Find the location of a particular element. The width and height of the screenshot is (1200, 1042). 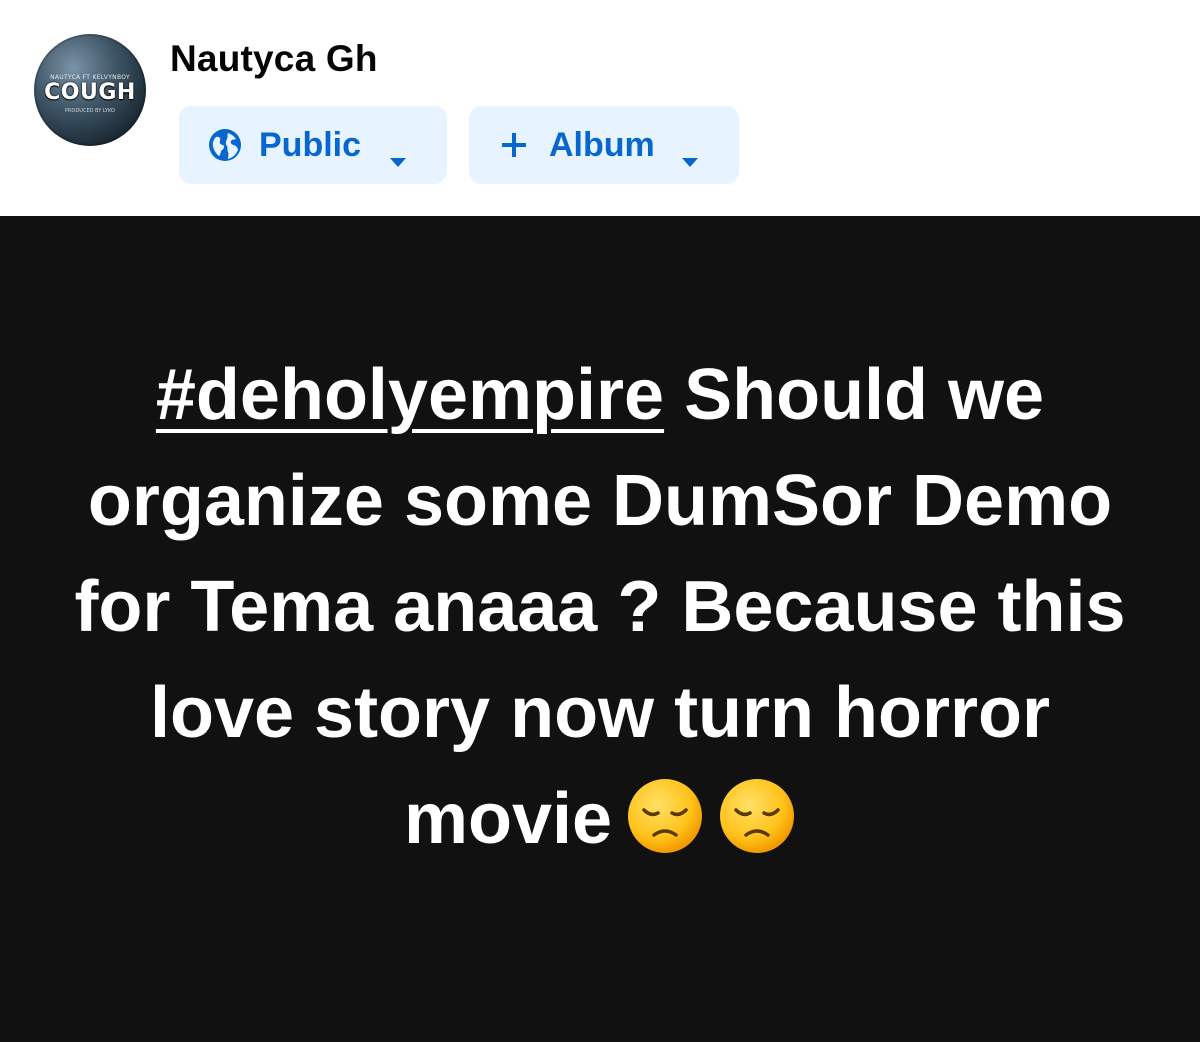

globe-icon is located at coordinates (225, 145).